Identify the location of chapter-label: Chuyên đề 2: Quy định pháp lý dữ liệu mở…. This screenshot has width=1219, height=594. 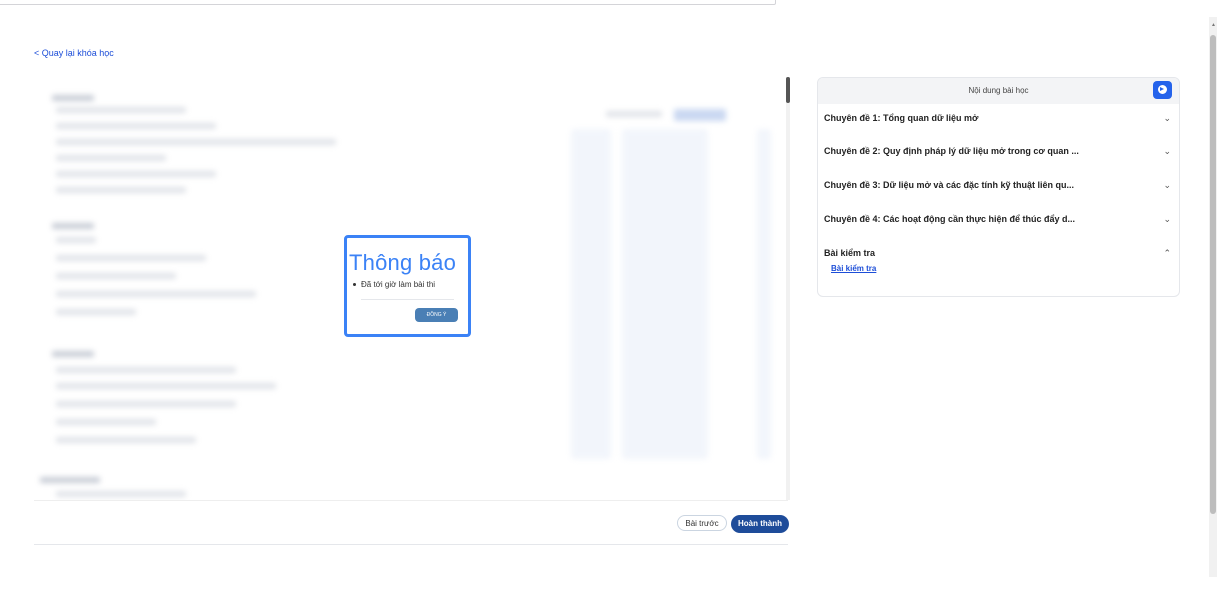
(951, 151).